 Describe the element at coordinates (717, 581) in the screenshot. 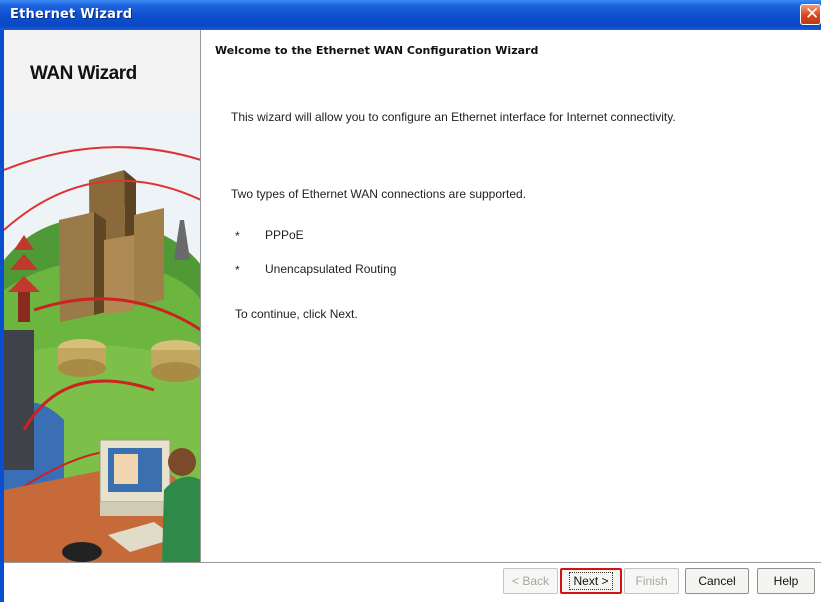

I see `cancel-button: Cancel` at that location.